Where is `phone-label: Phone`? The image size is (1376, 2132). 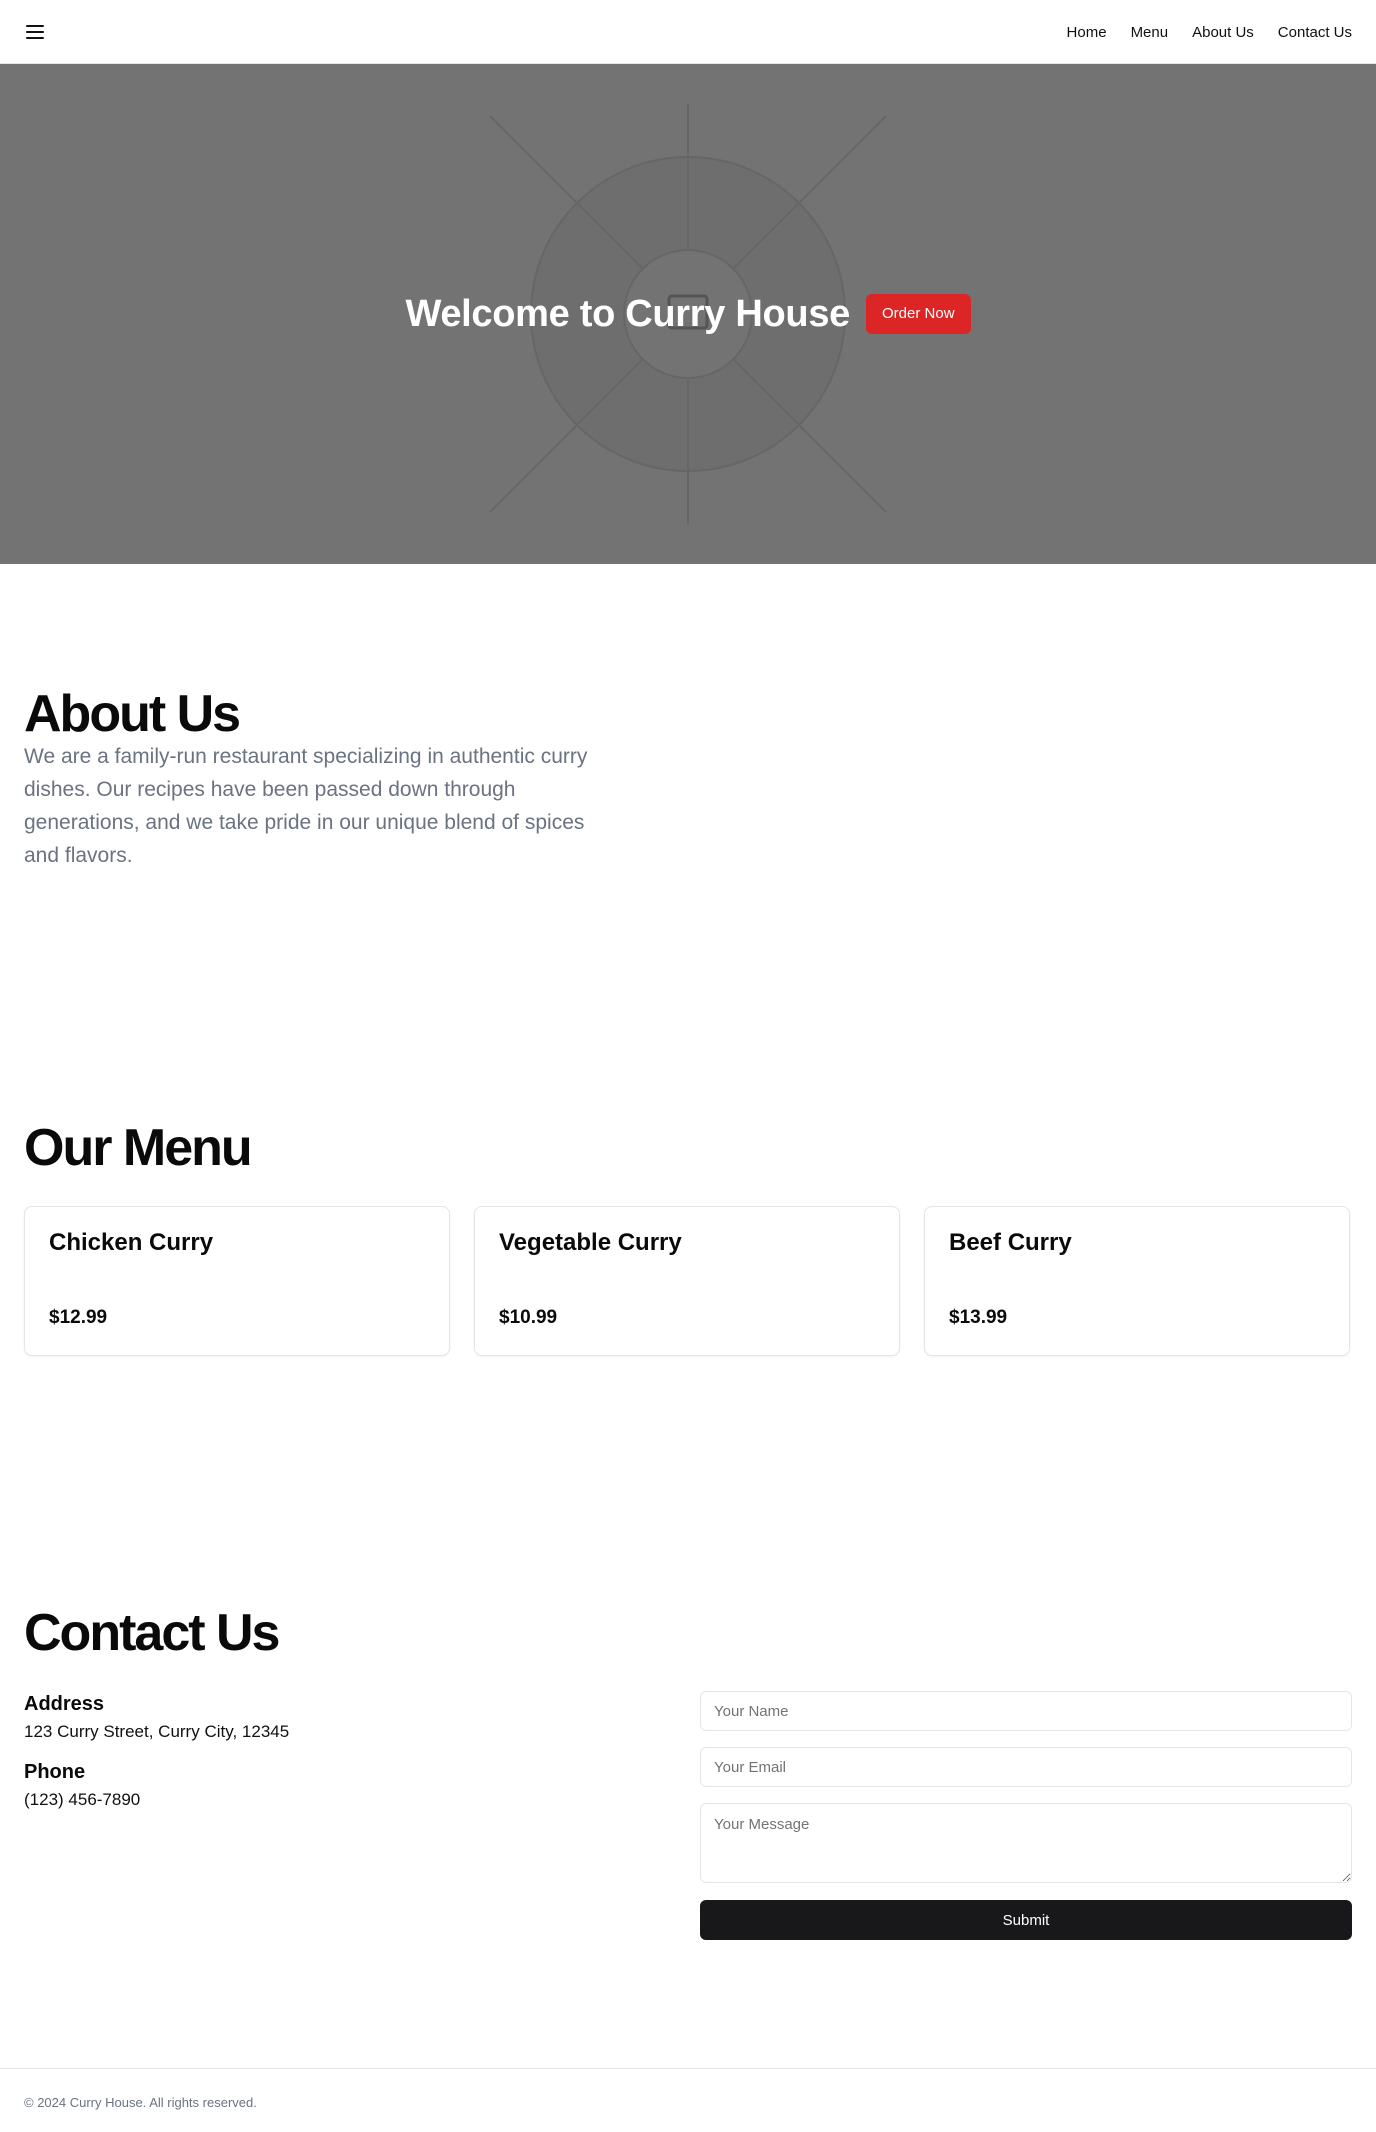
phone-label: Phone is located at coordinates (55, 1772).